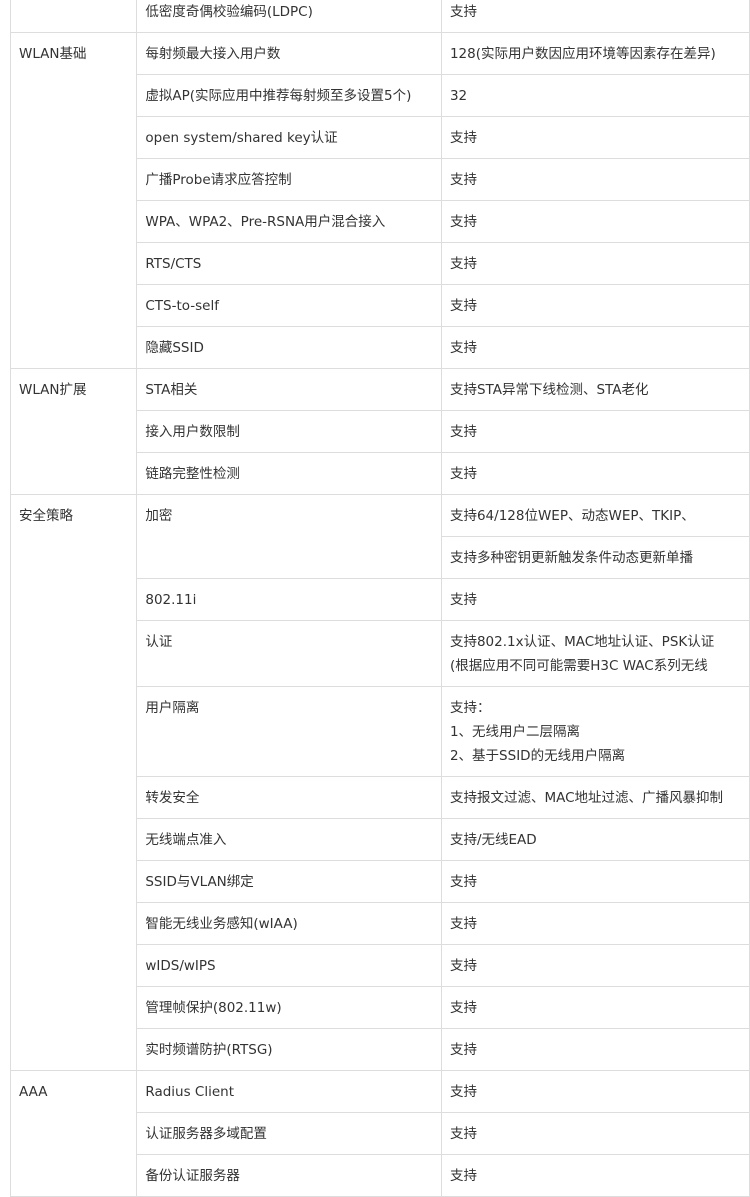  I want to click on feature-cell: 转发安全, so click(289, 797).